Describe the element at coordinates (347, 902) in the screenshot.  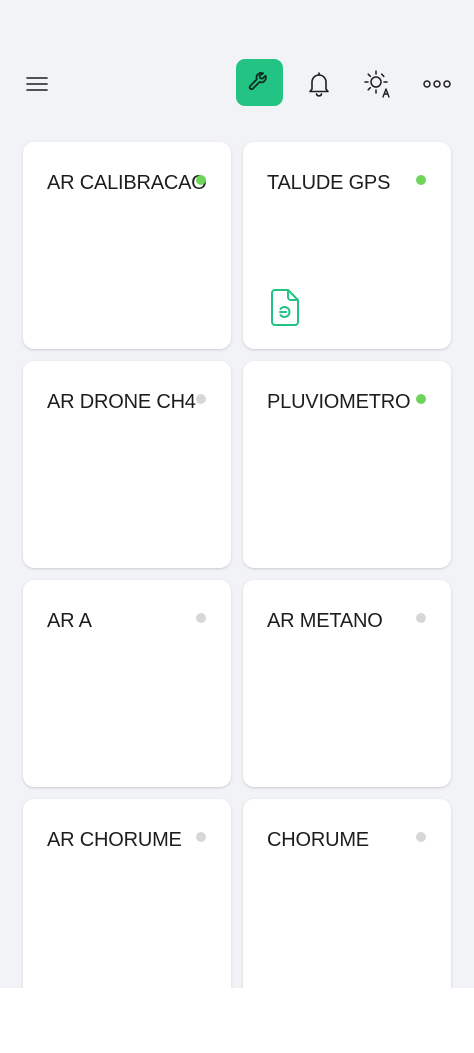
I see `device-card: CHORUME` at that location.